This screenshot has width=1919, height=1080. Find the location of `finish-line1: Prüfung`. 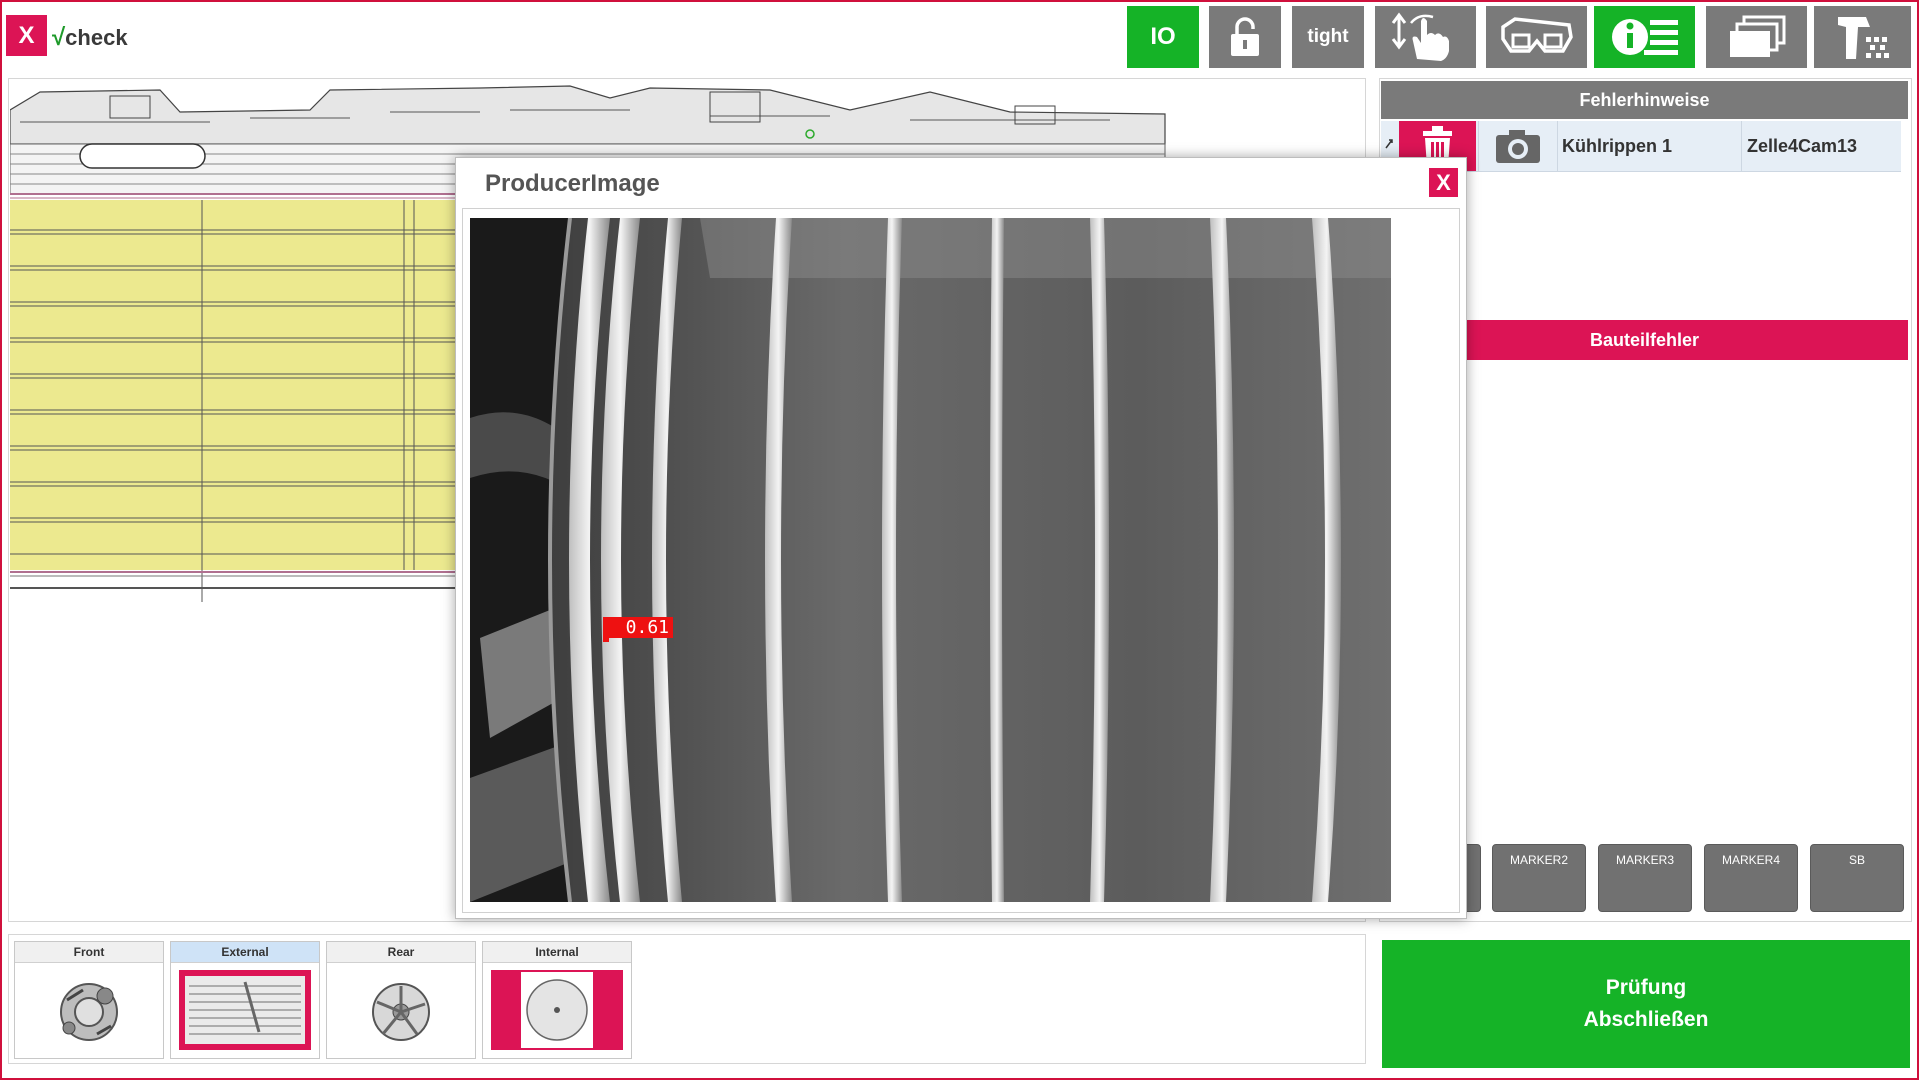

finish-line1: Prüfung is located at coordinates (1646, 987).